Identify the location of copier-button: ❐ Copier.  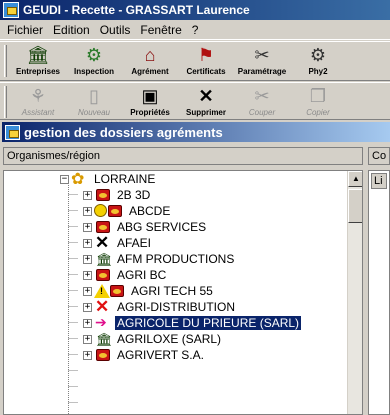
(318, 101).